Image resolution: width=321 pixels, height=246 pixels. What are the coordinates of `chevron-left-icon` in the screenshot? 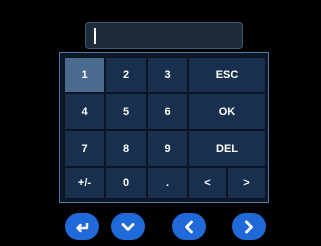 It's located at (189, 226).